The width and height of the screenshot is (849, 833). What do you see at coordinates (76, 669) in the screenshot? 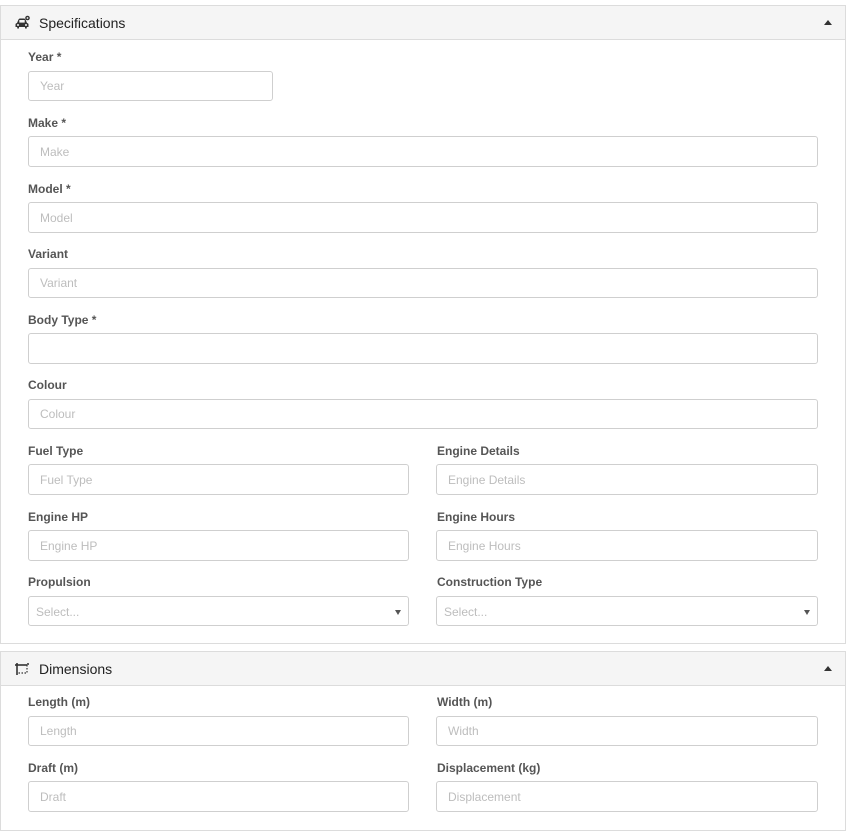
I see `dimensions-title: Dimensions` at bounding box center [76, 669].